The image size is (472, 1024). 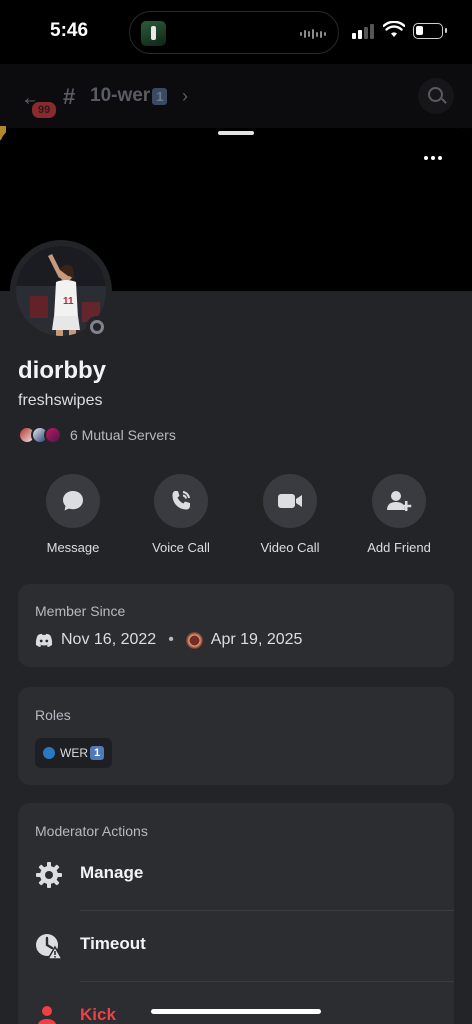 I want to click on kick-user-icon, so click(x=47, y=1015).